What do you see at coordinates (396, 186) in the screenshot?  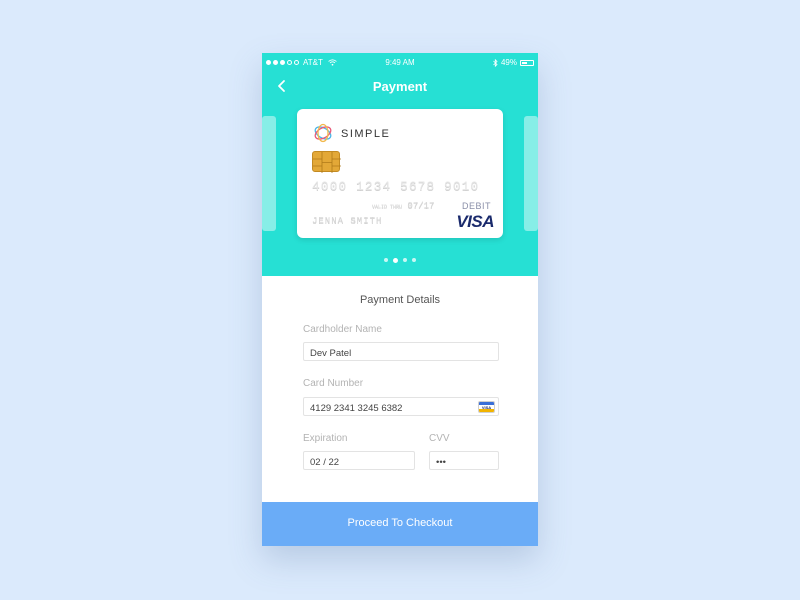 I see `card-number-embossed: 4000 1234 5678 9010` at bounding box center [396, 186].